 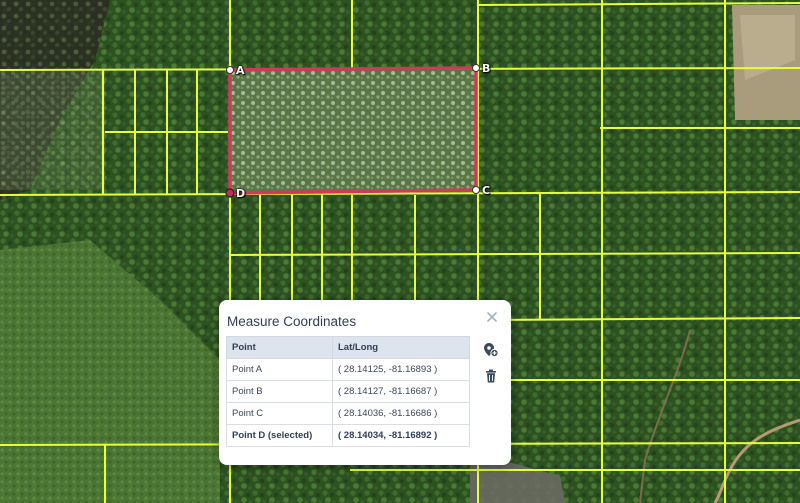 I want to click on vertex-c-label: C, so click(x=486, y=190).